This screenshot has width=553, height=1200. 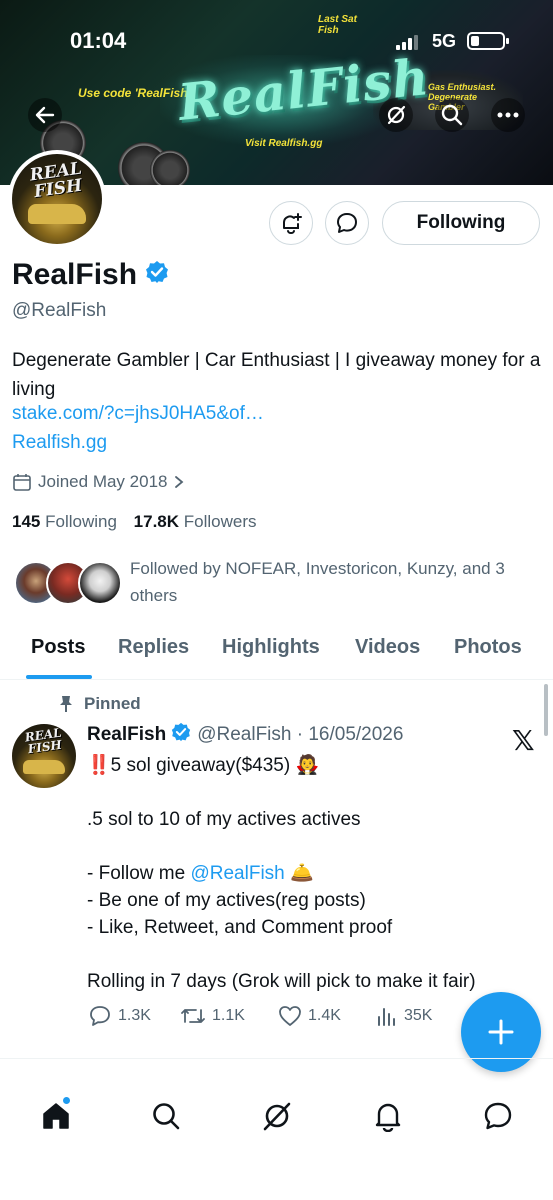 I want to click on profile-name: RealFish, so click(x=90, y=275).